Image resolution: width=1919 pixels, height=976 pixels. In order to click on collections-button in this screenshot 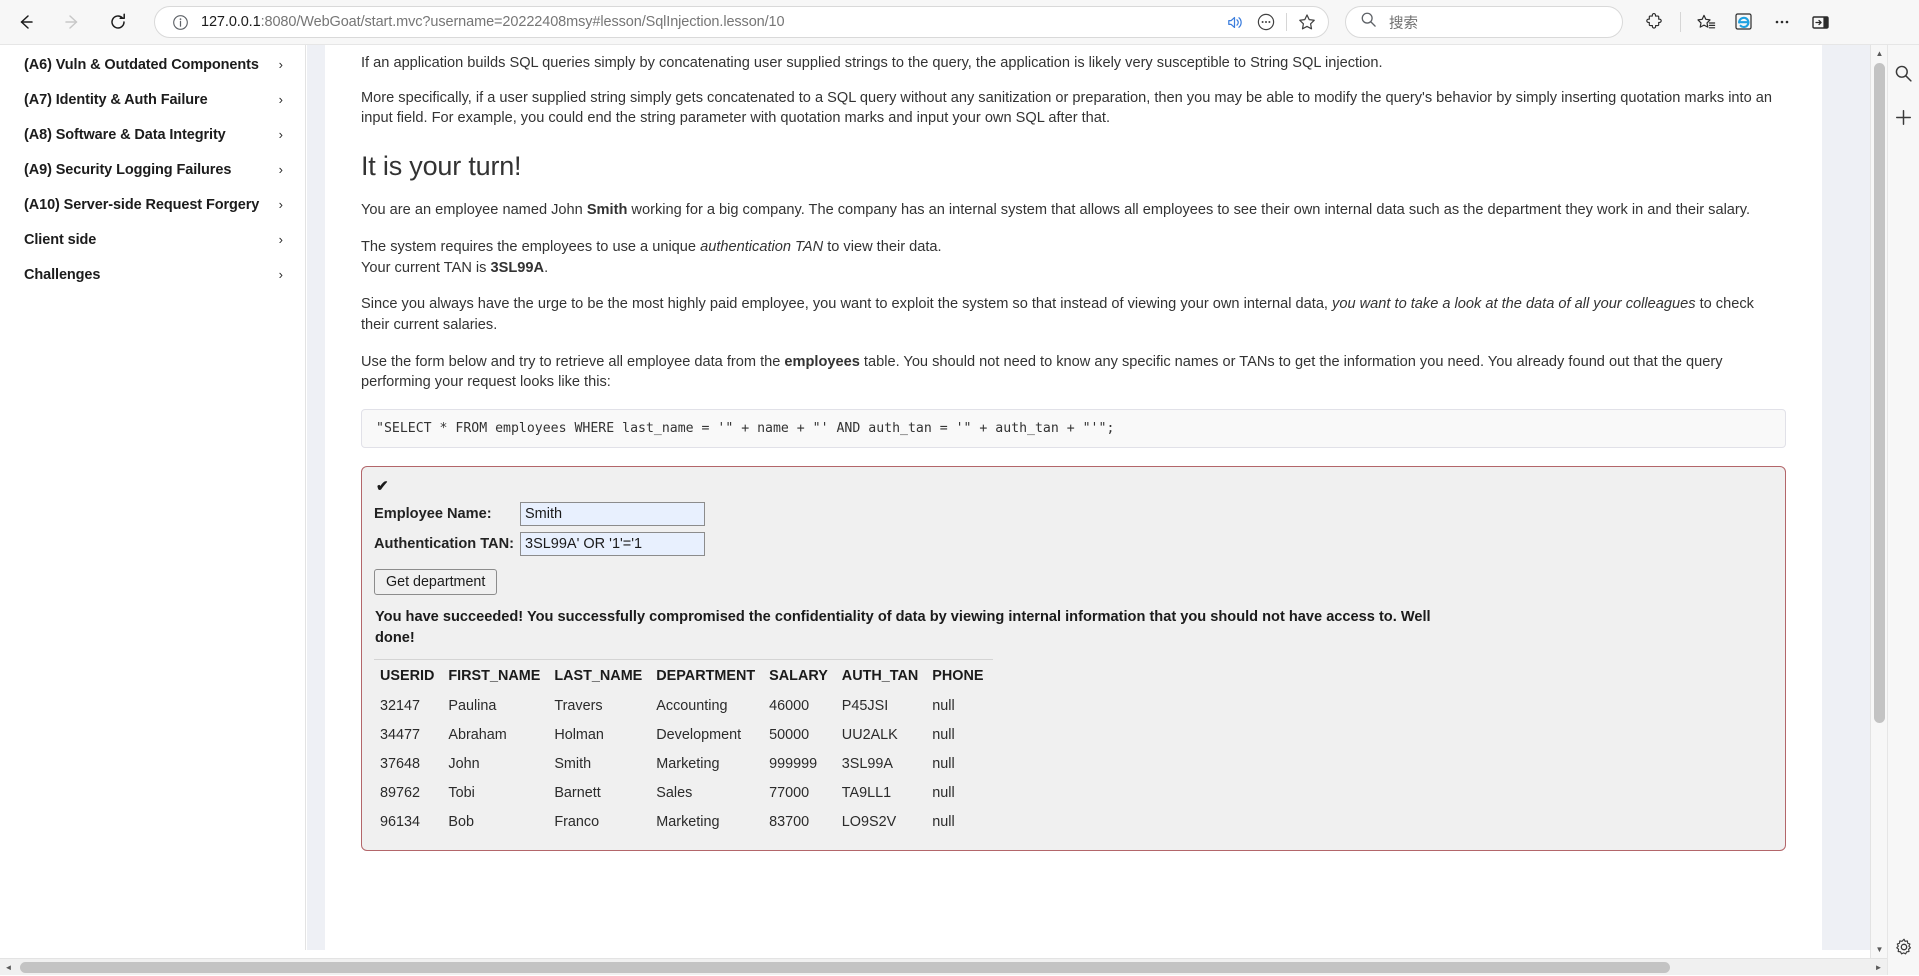, I will do `click(1706, 22)`.